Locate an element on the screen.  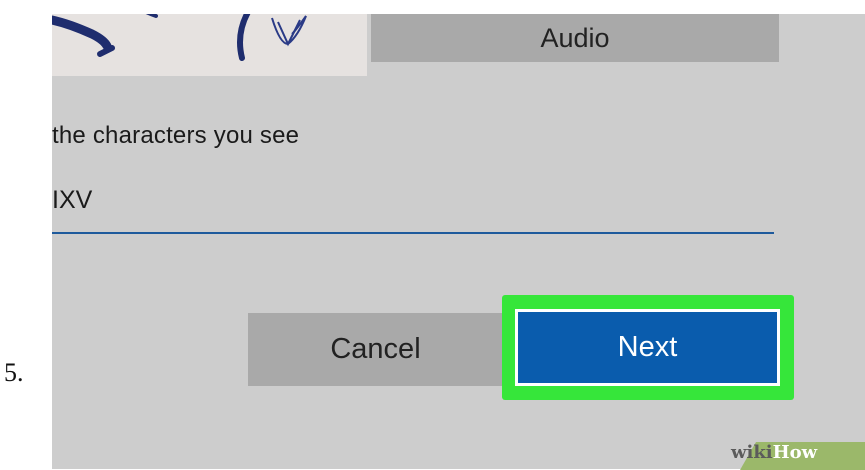
next-button-label: Next is located at coordinates (647, 347).